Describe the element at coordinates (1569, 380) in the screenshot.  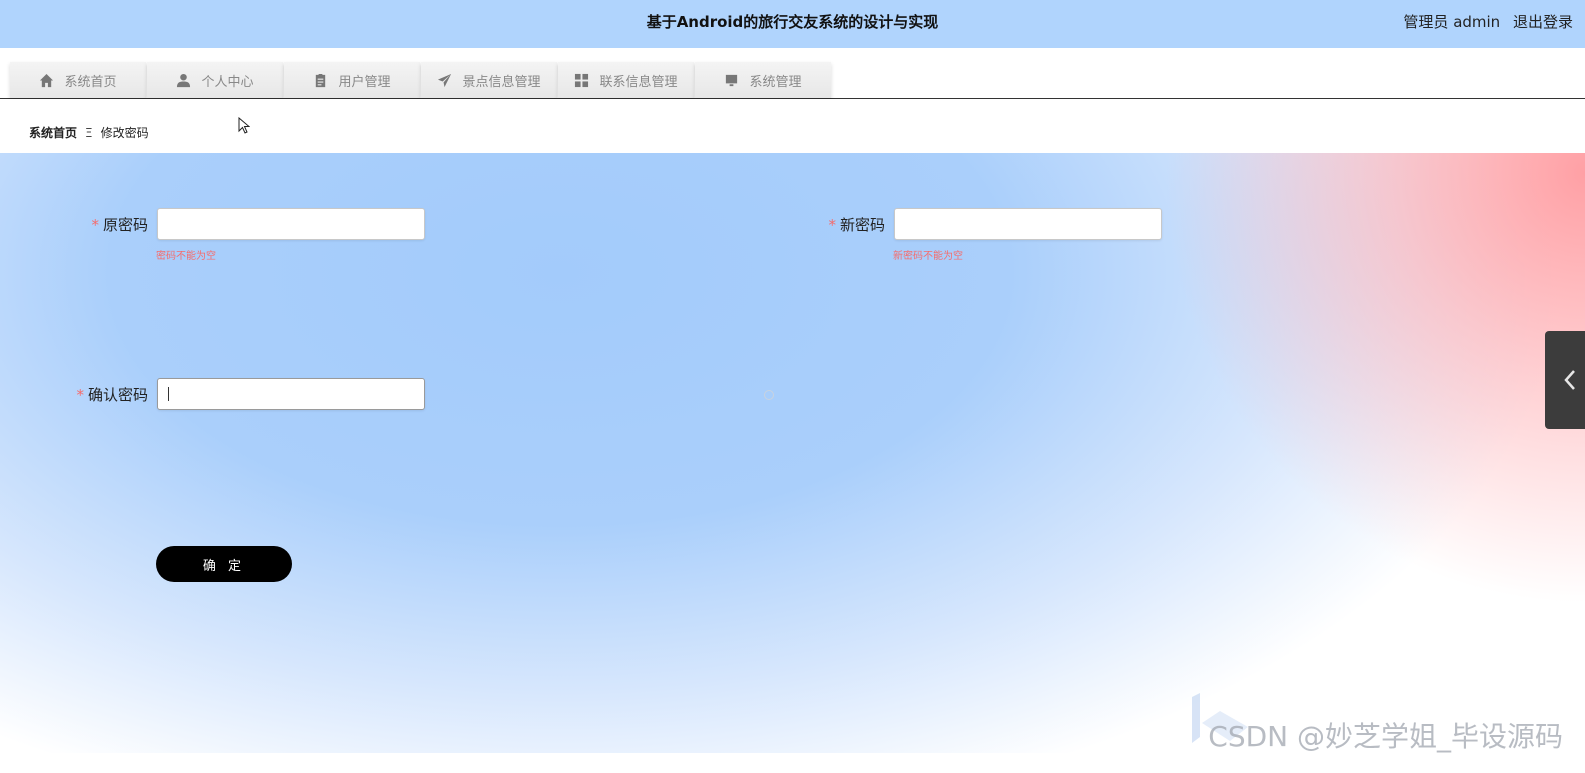
I see `chevron-left-icon` at that location.